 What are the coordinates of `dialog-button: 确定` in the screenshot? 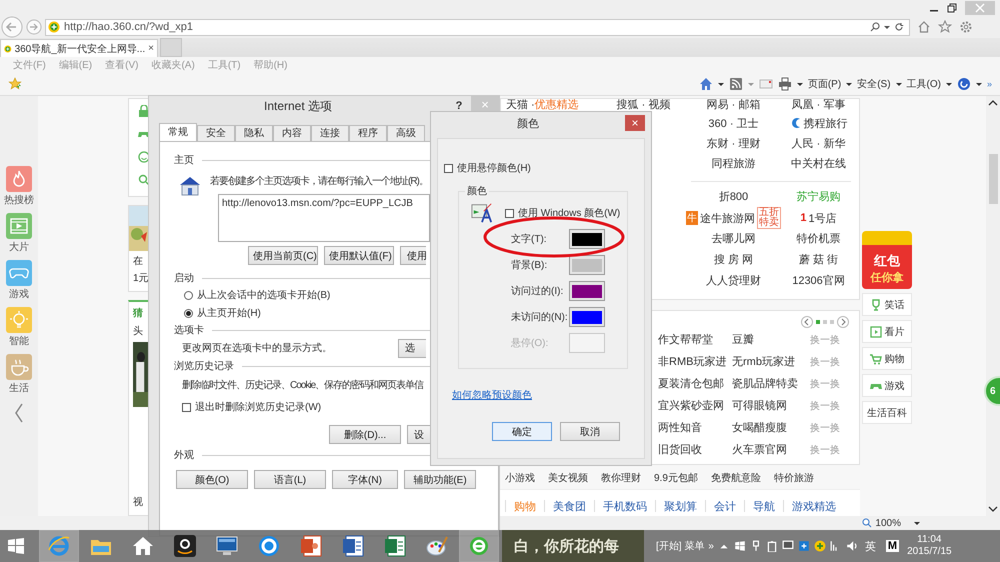 It's located at (522, 431).